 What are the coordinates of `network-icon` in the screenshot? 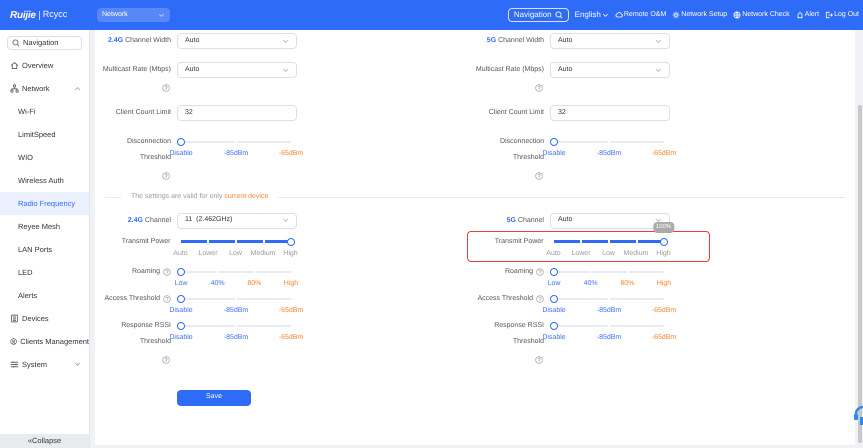 It's located at (14, 88).